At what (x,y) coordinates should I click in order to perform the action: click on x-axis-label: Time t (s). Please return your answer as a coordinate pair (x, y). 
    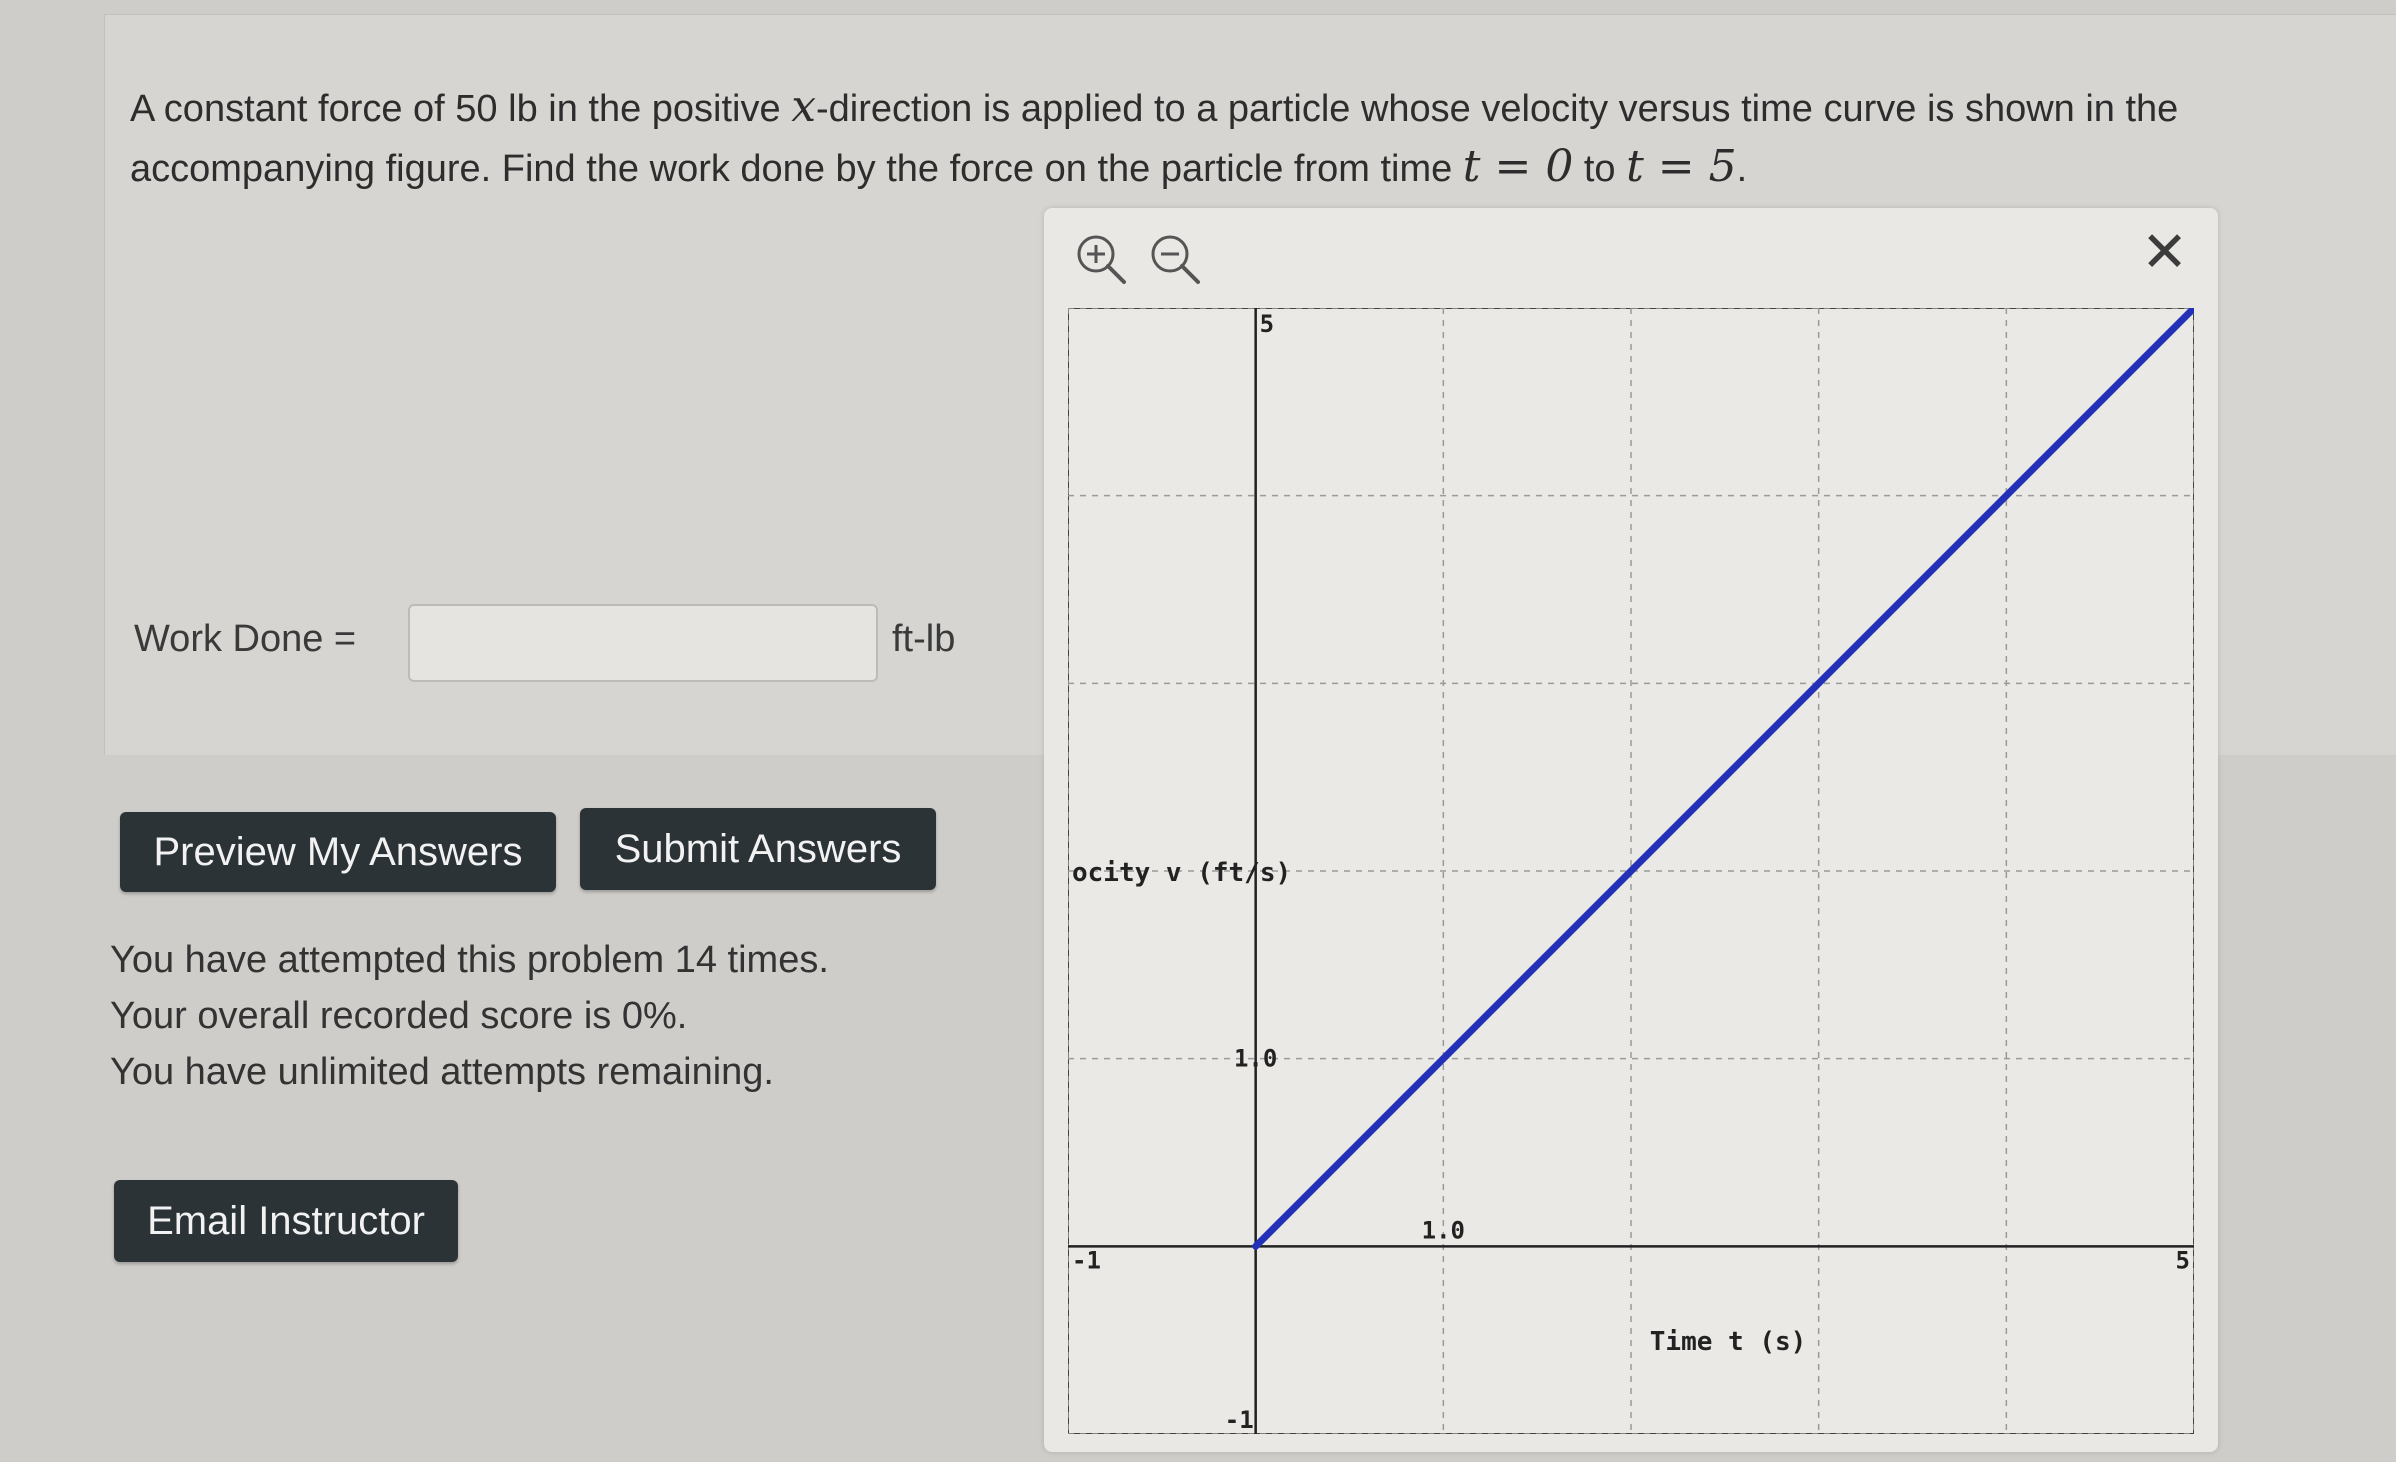
    Looking at the image, I should click on (1728, 1342).